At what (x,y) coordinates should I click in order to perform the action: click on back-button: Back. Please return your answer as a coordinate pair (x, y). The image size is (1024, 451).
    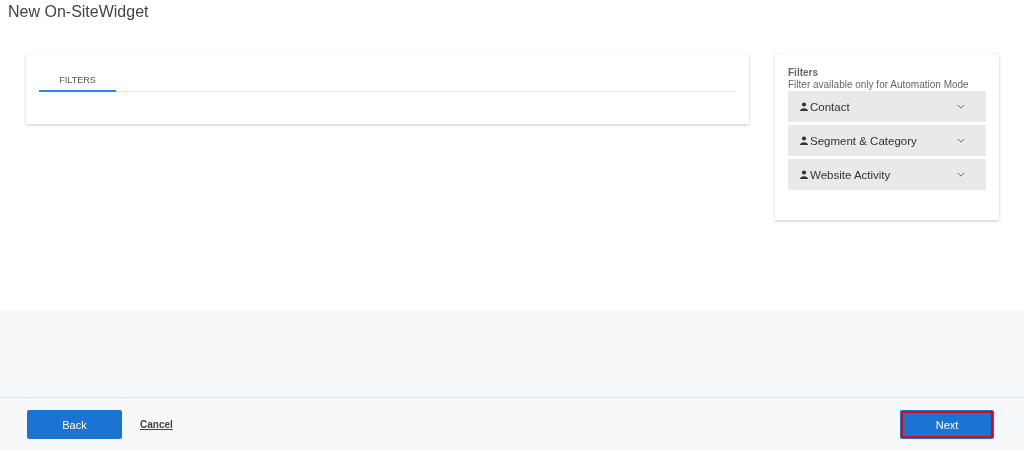
    Looking at the image, I should click on (74, 424).